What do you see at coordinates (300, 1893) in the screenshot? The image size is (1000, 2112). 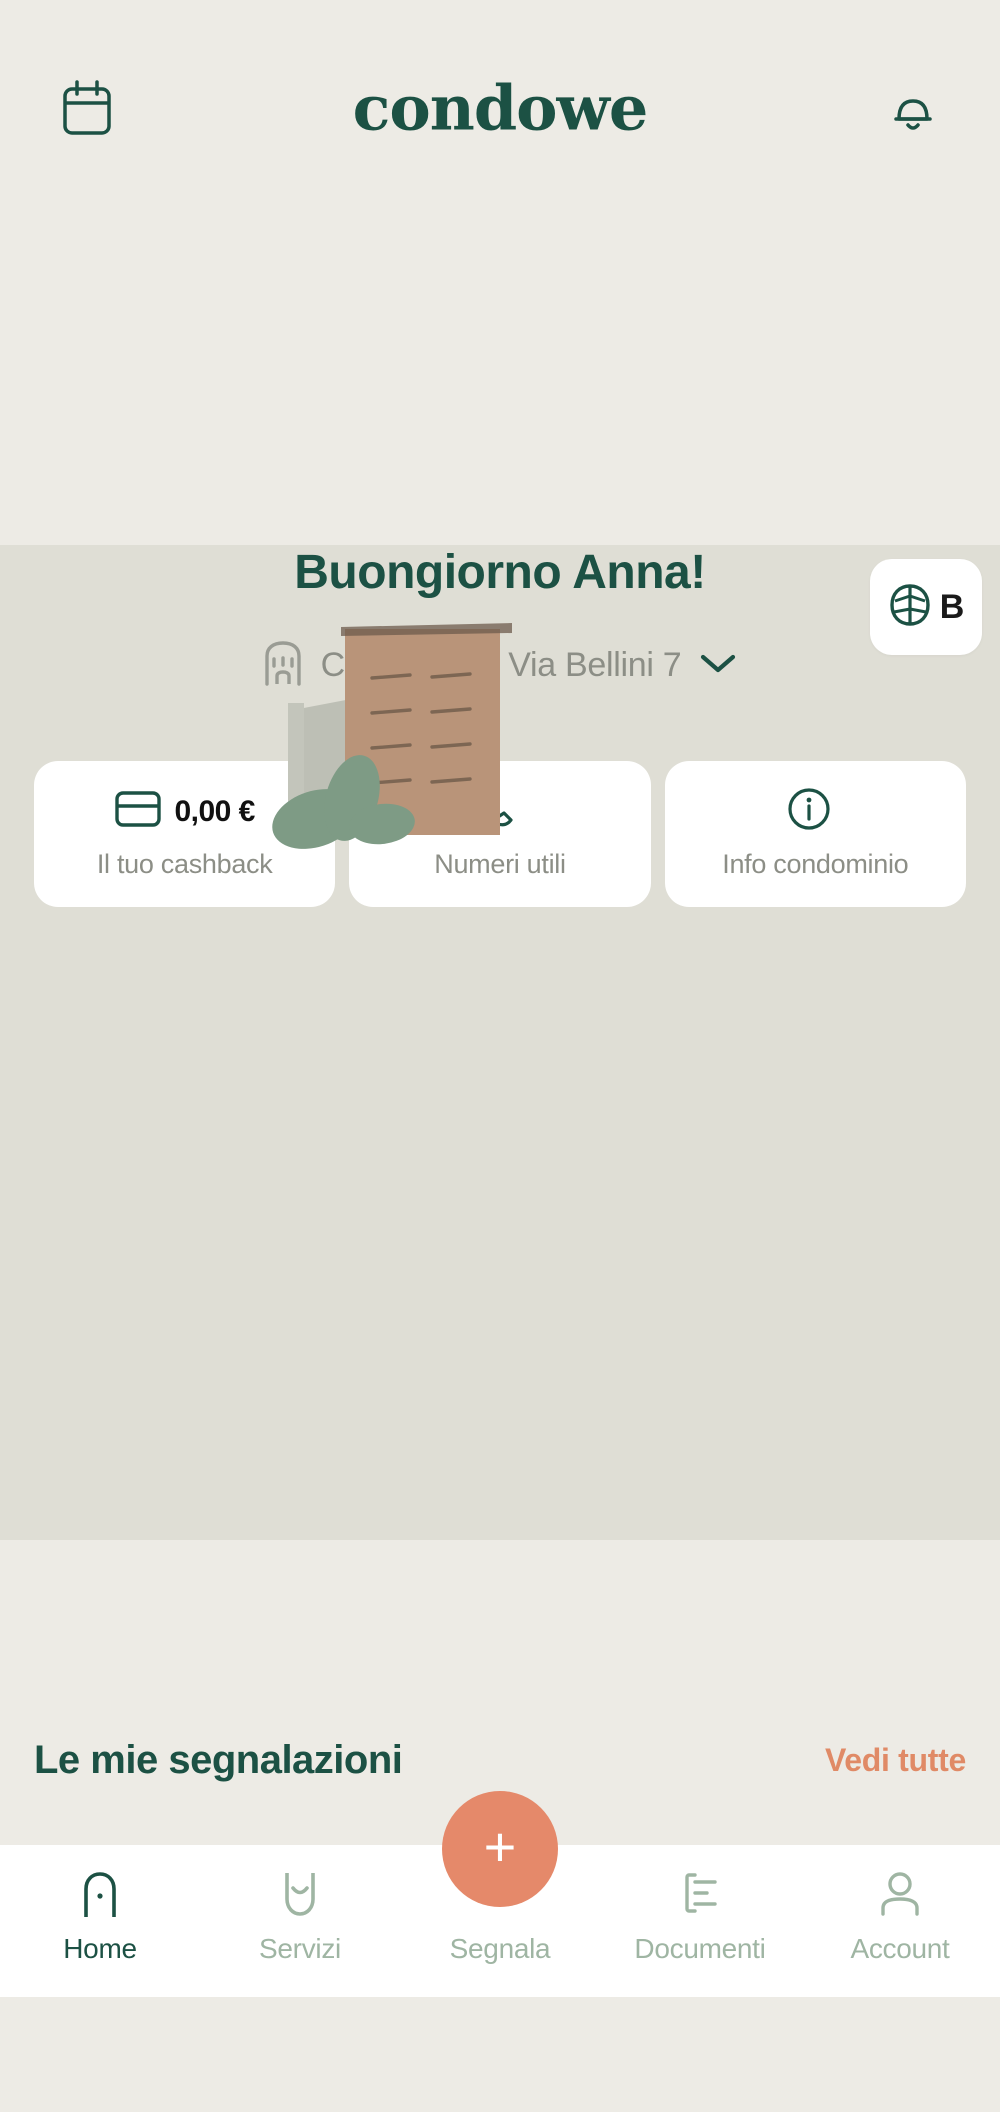 I see `services-icon` at bounding box center [300, 1893].